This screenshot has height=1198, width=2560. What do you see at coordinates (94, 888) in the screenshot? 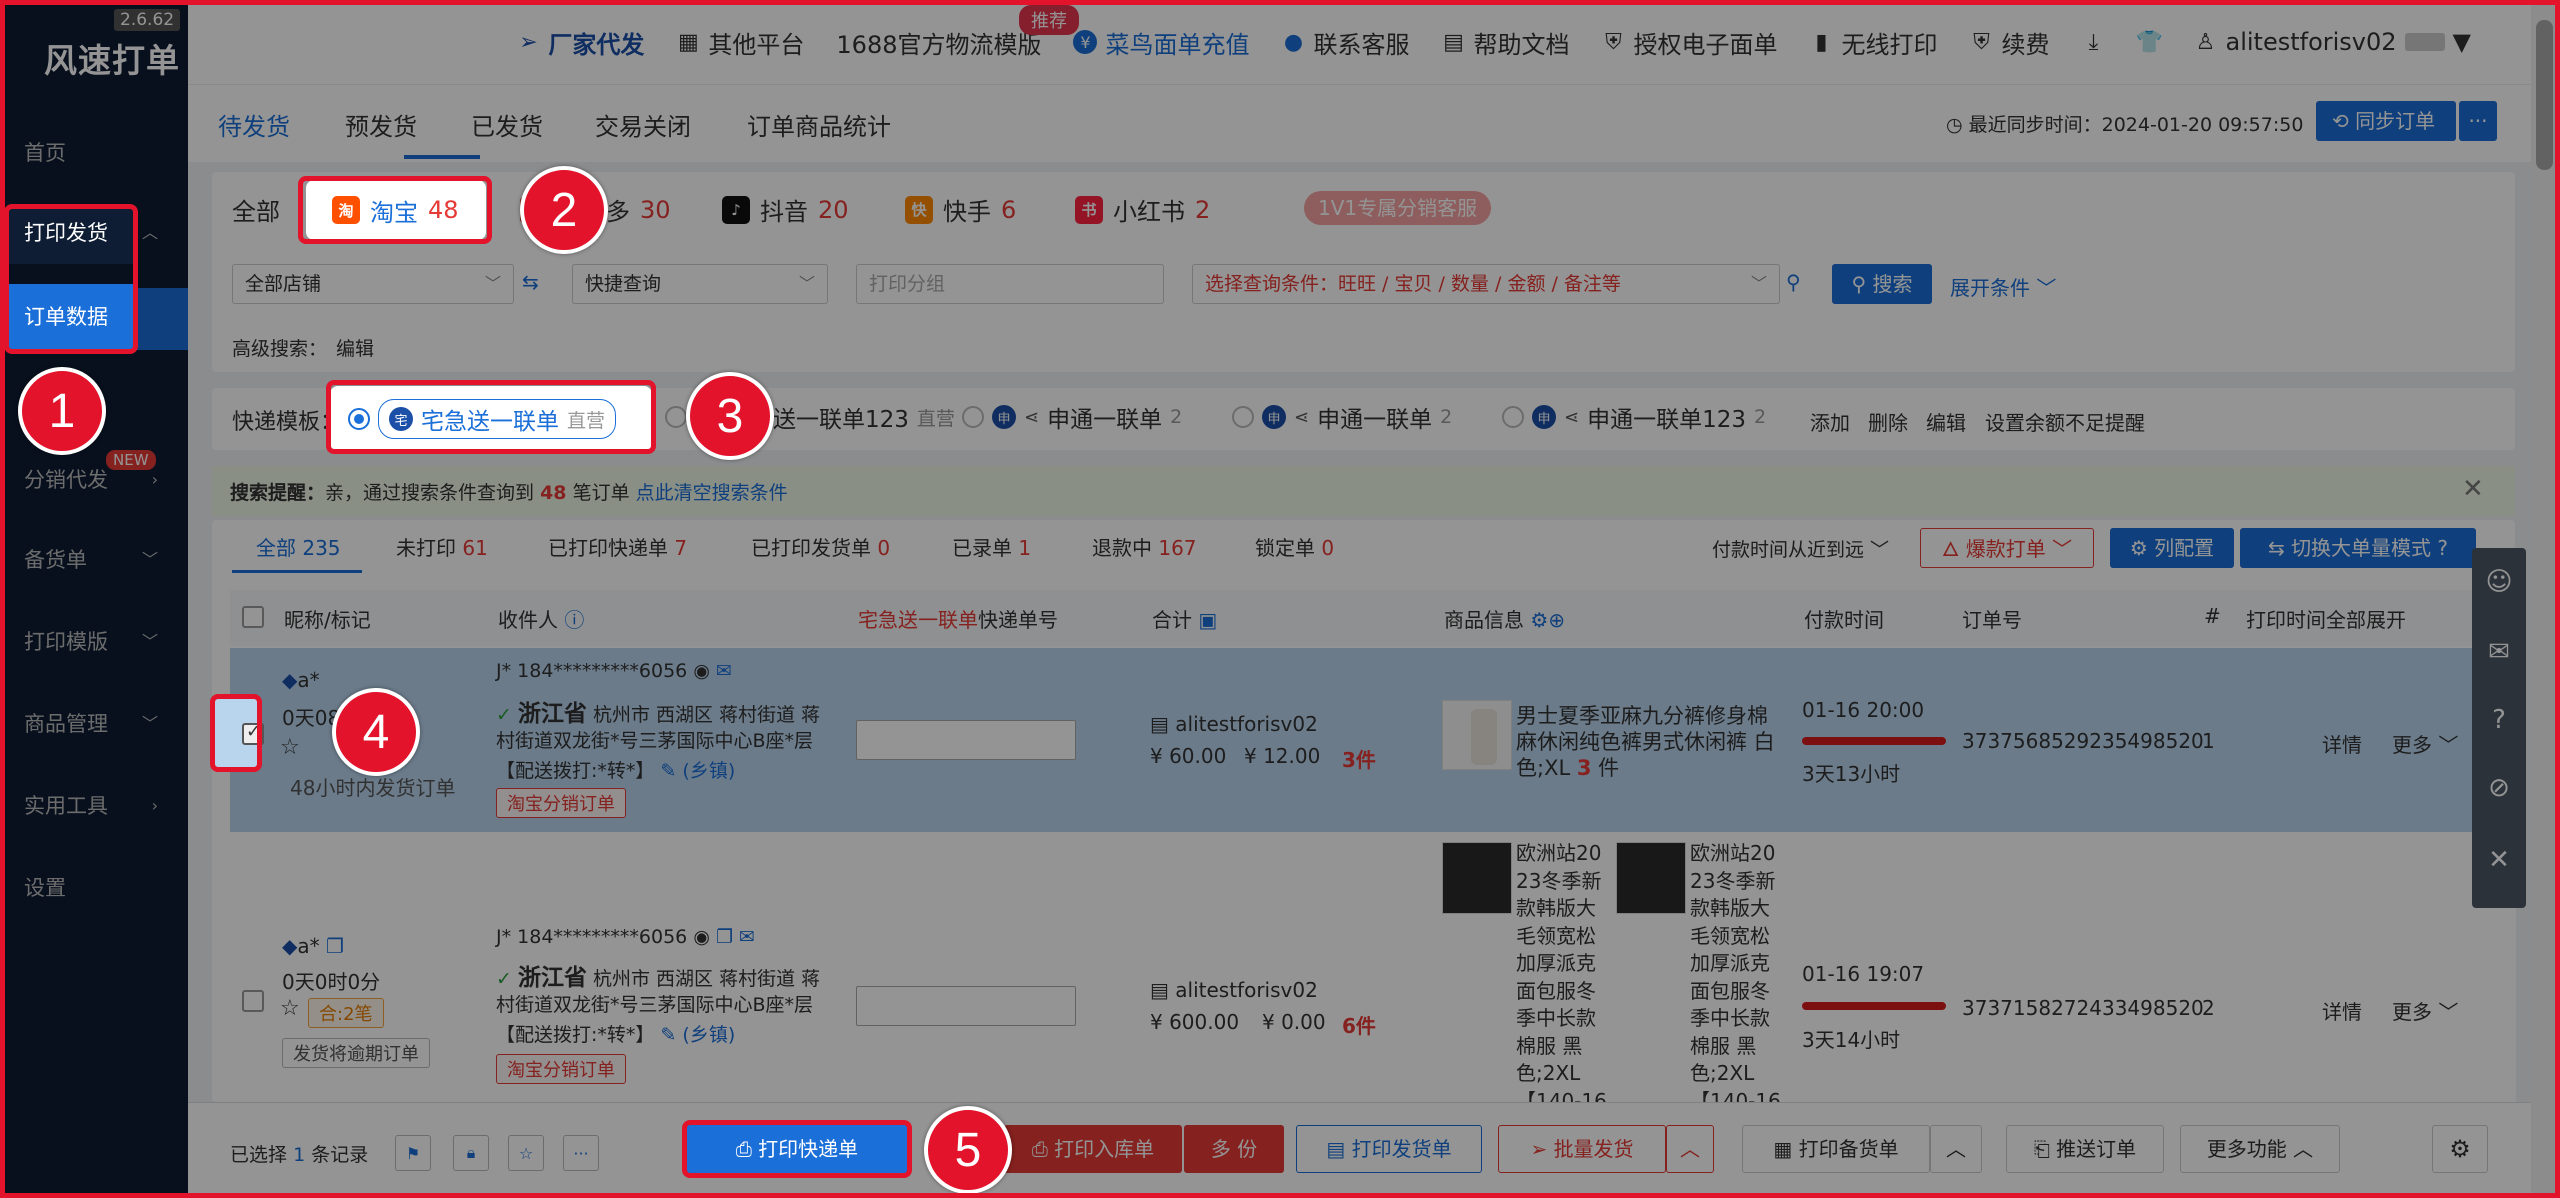
I see `sidebar-item-settings: 设置` at bounding box center [94, 888].